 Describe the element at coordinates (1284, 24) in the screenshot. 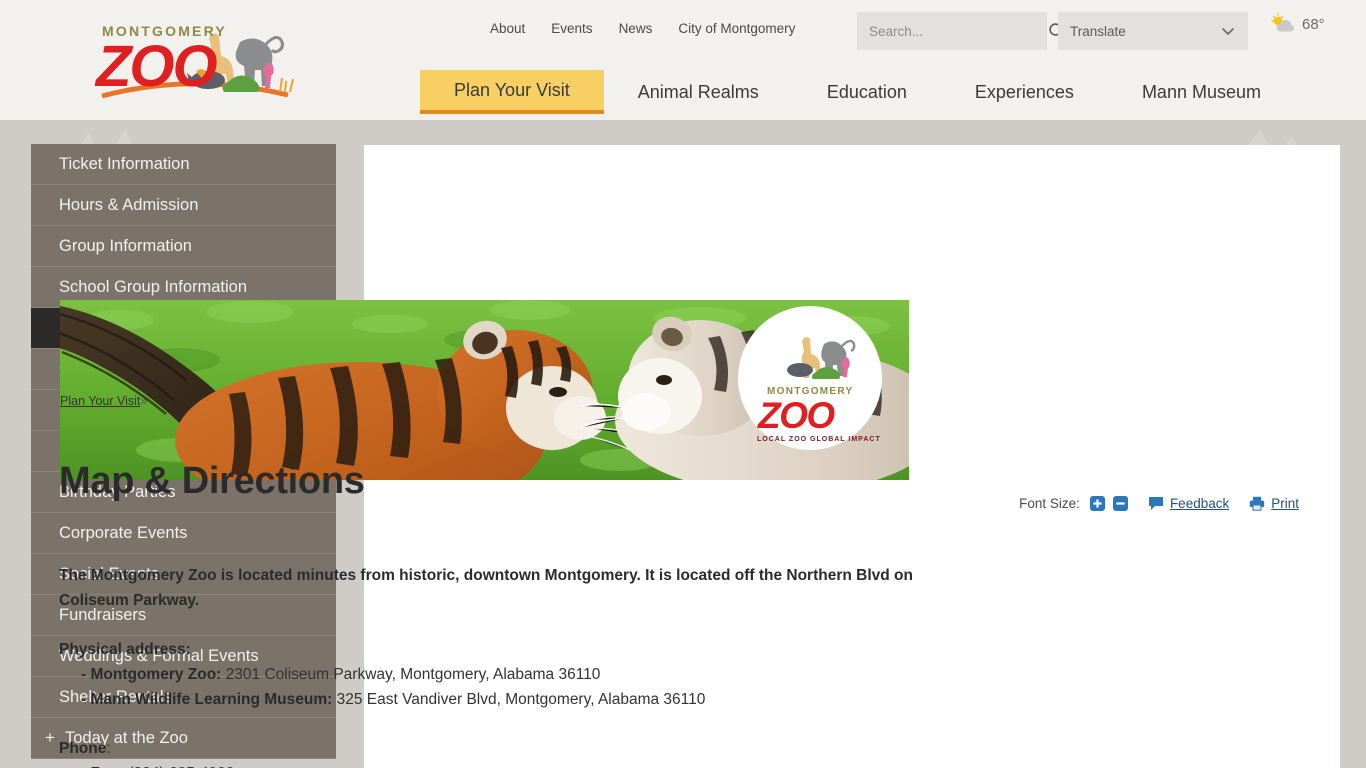

I see `sun-behind-cloud-icon` at that location.